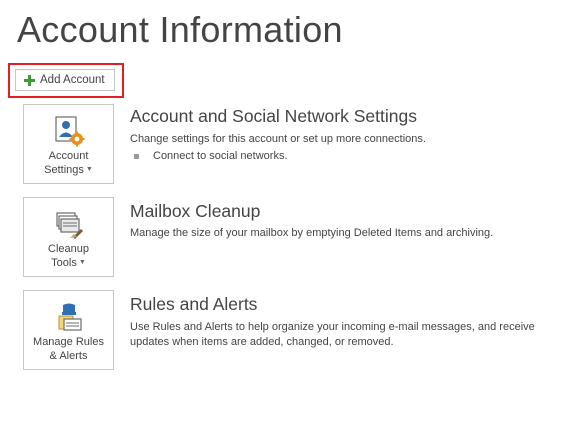  I want to click on plus-icon, so click(29, 80).